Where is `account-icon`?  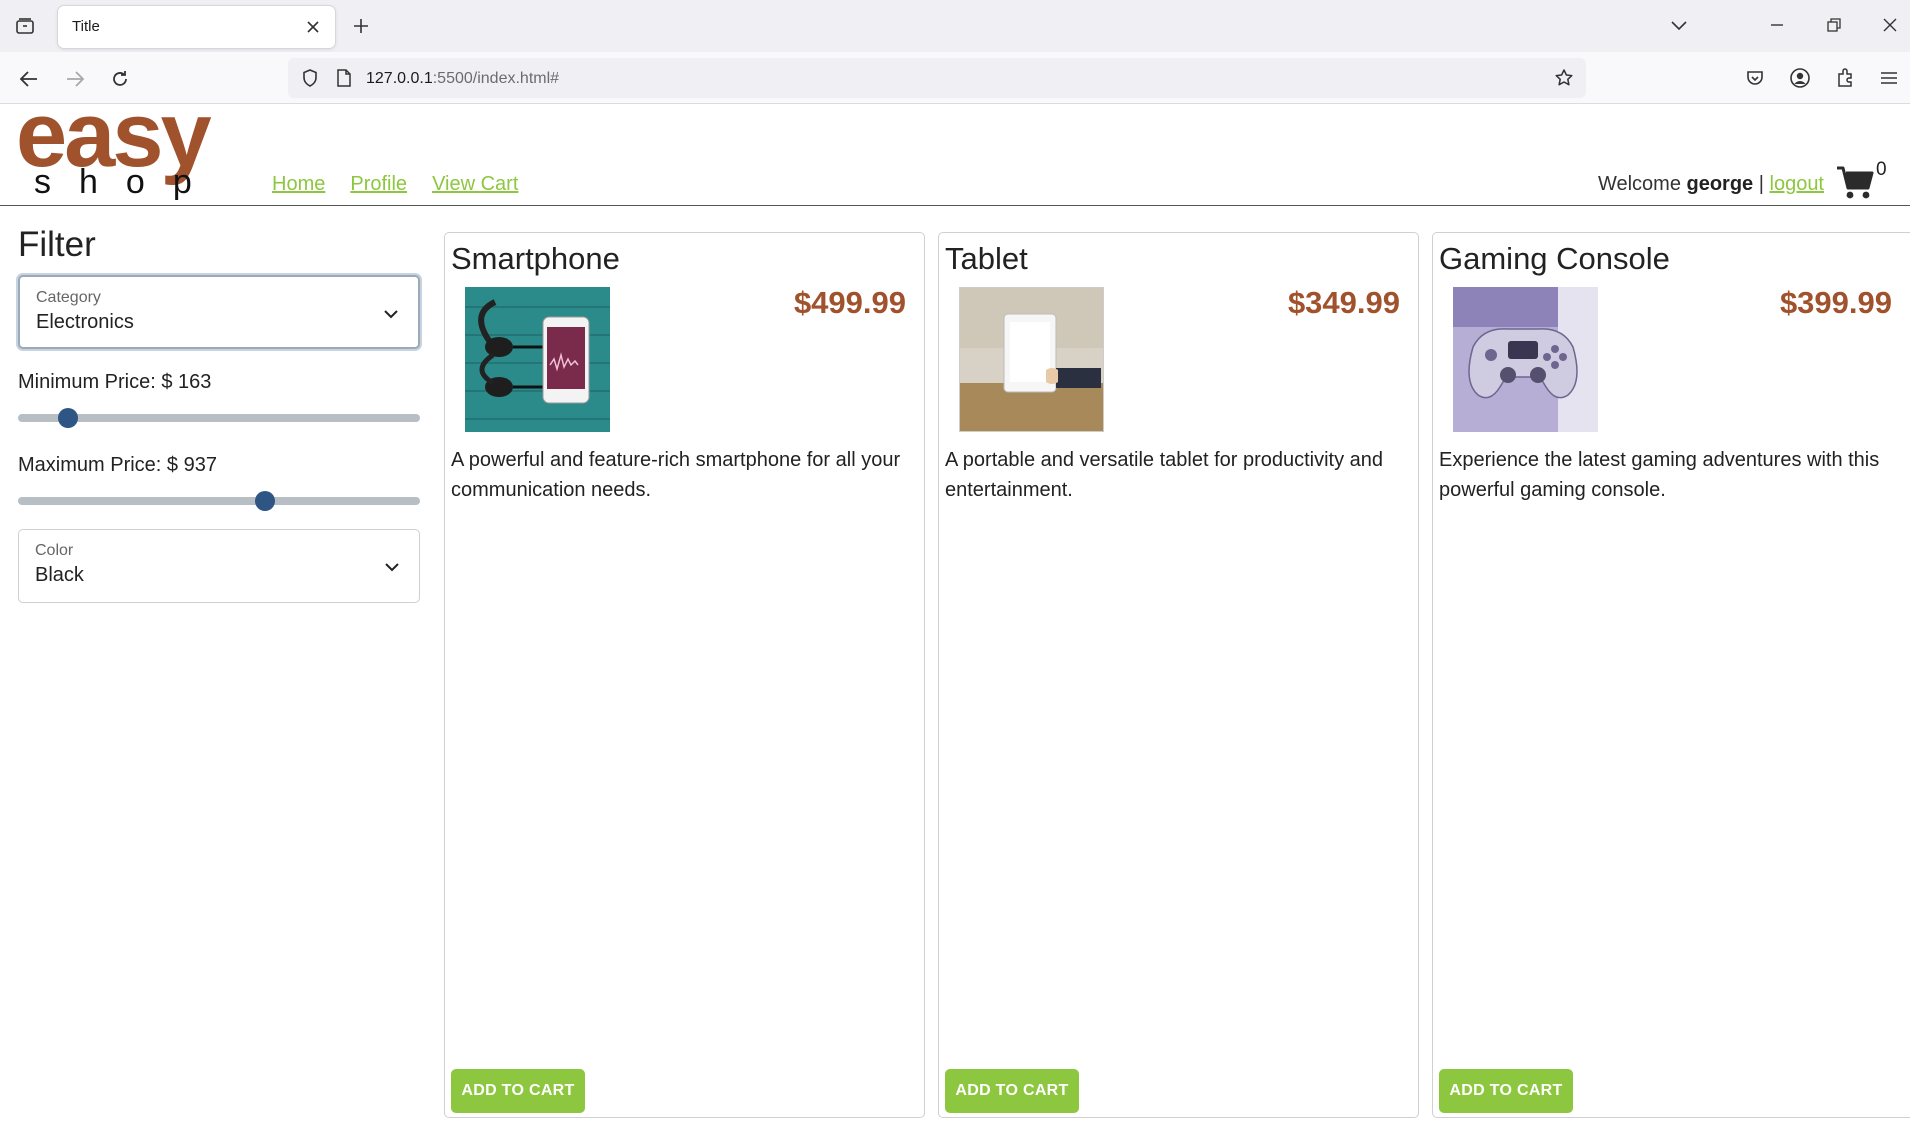
account-icon is located at coordinates (1800, 78).